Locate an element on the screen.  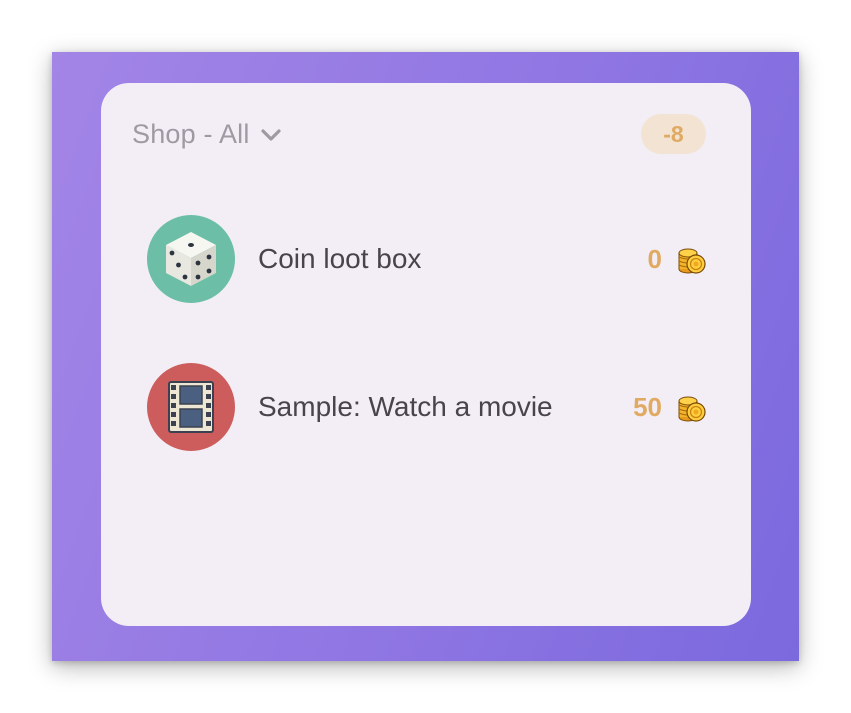
film-icon is located at coordinates (191, 407).